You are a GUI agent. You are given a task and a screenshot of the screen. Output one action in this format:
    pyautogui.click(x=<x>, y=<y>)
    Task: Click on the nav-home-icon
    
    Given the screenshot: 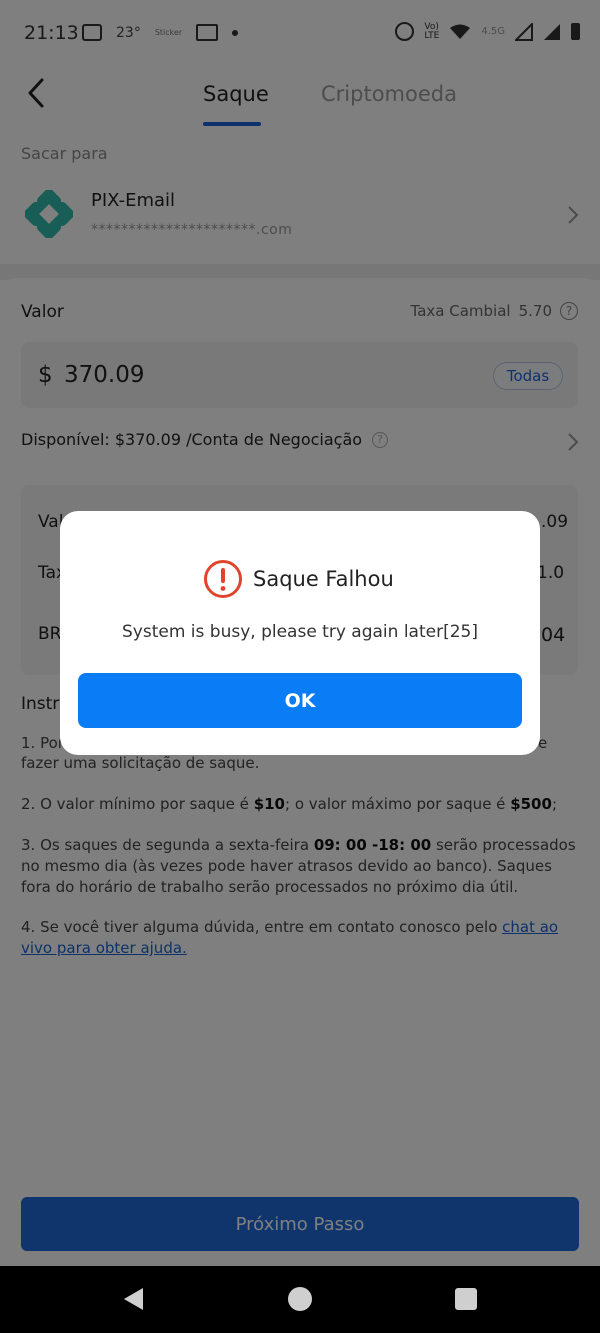 What is the action you would take?
    pyautogui.click(x=300, y=1299)
    